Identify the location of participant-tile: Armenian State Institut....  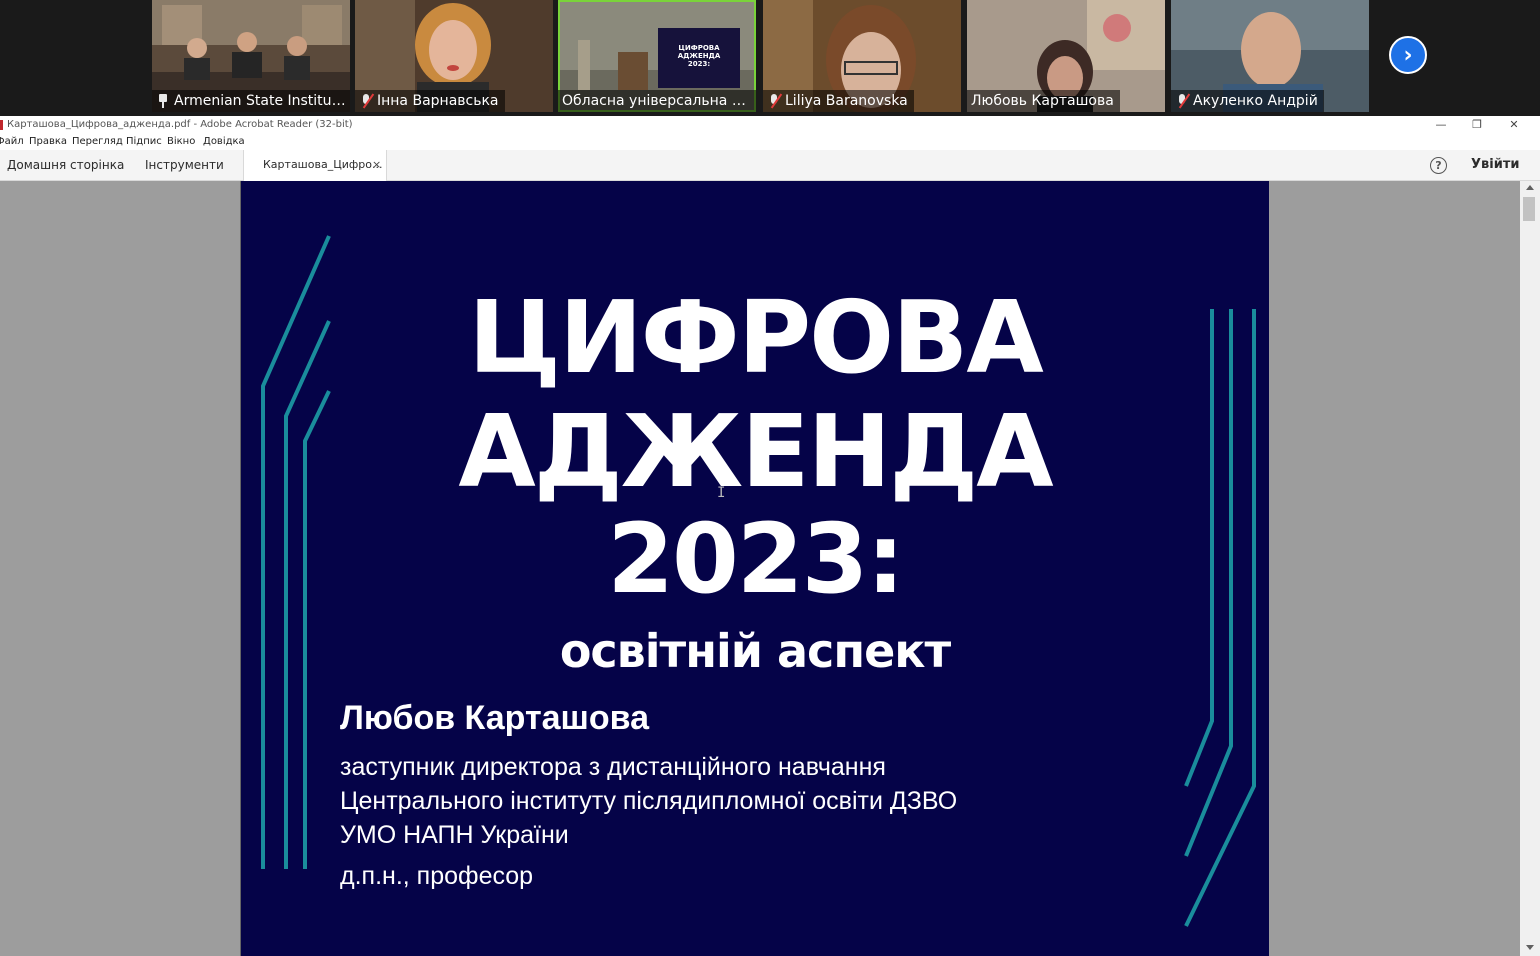
(251, 56).